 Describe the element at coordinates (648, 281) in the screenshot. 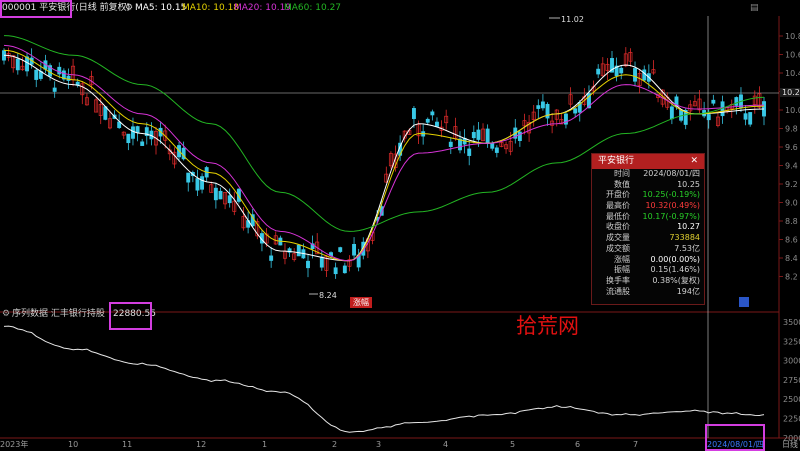

I see `info-row: 换手率 0.38%(复权)` at that location.